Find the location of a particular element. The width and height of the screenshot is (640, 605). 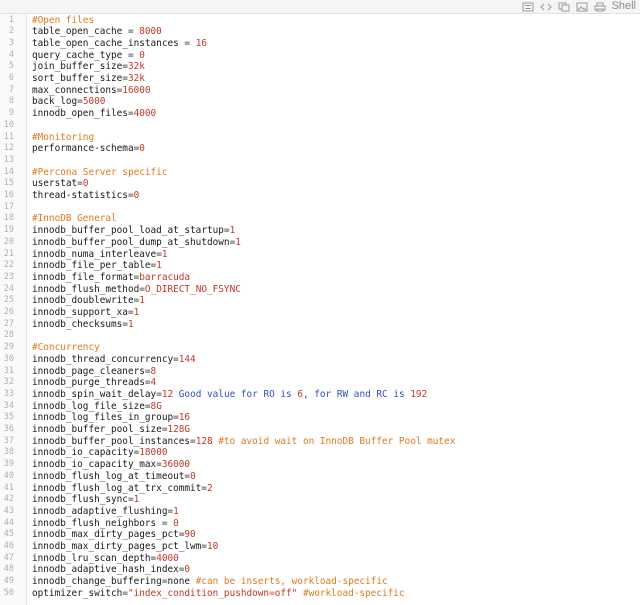

line-number: 28 is located at coordinates (8, 335).